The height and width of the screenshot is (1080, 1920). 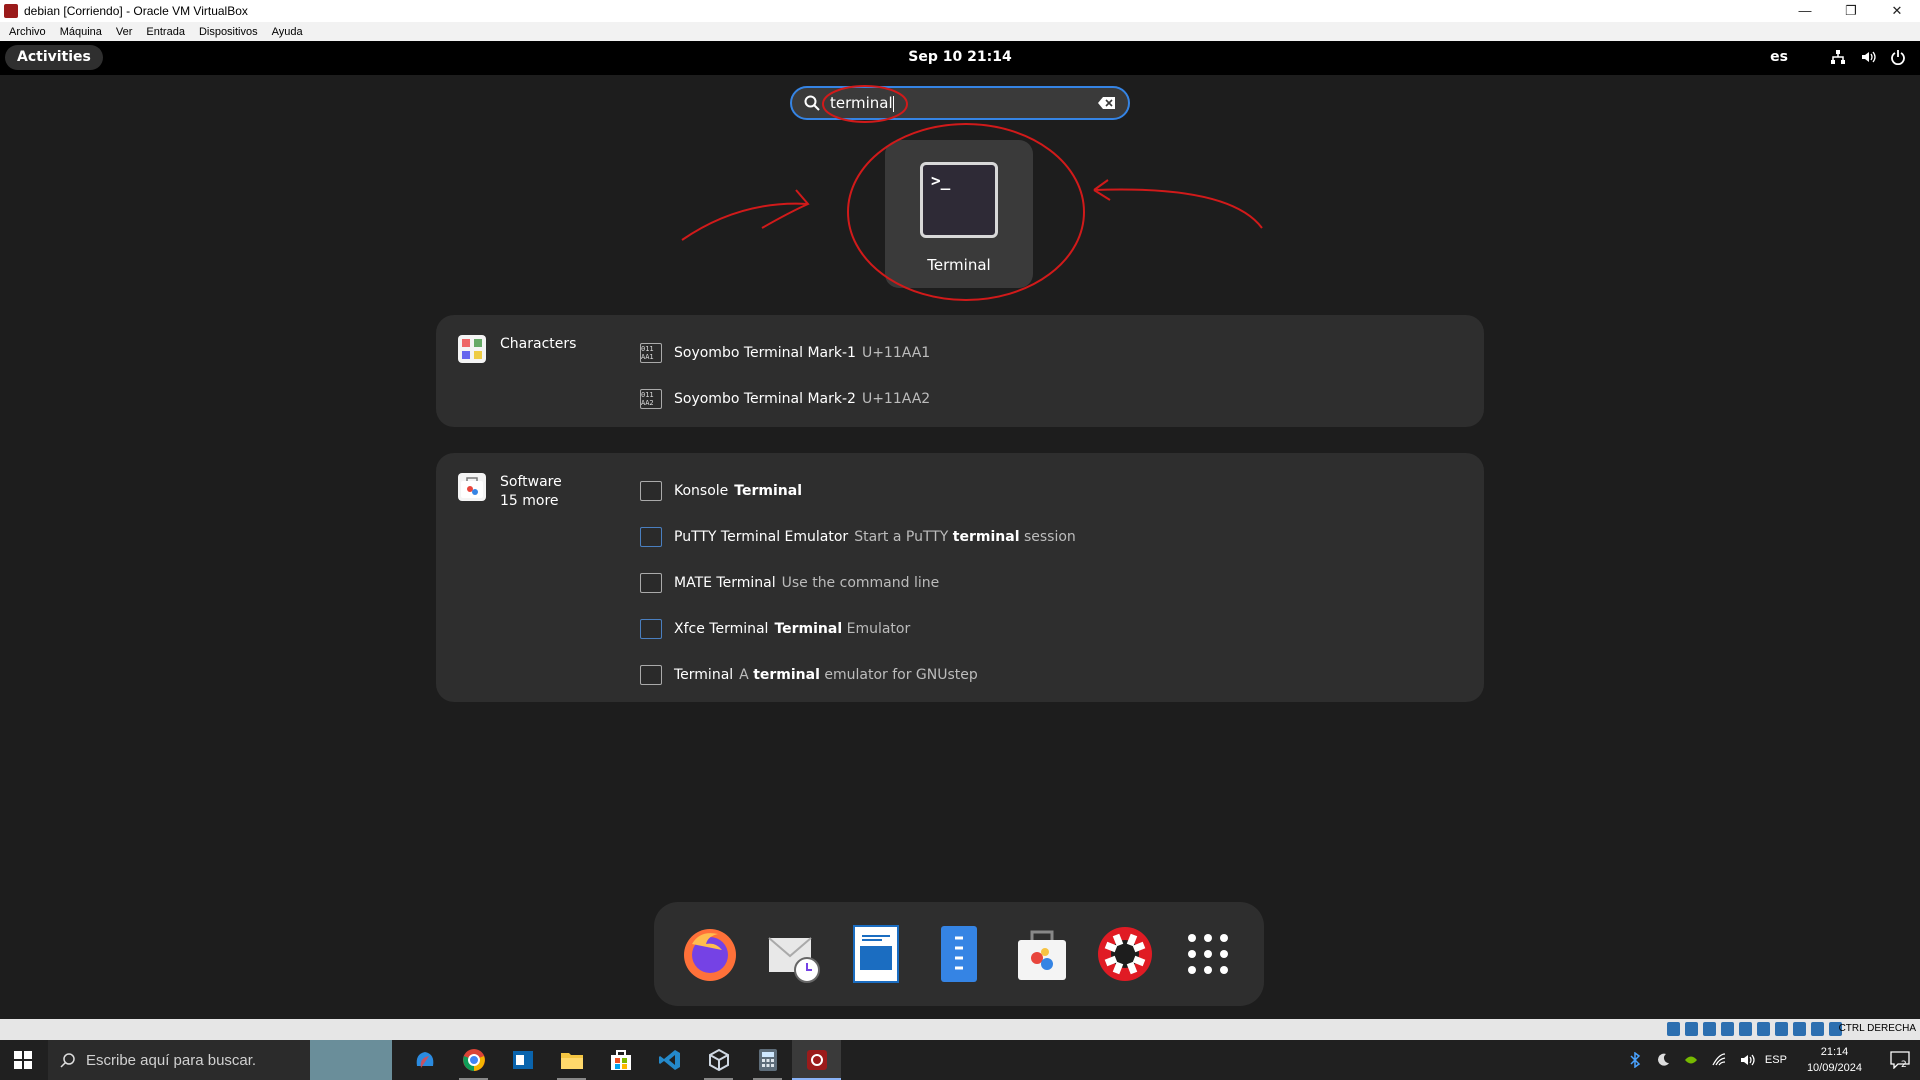 I want to click on notification-icon: 2, so click(x=1900, y=1060).